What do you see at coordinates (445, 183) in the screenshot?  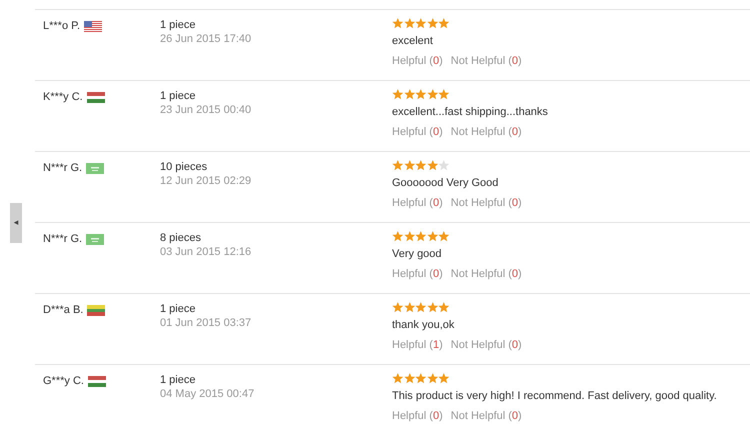 I see `review-text: Gooooood Very Good` at bounding box center [445, 183].